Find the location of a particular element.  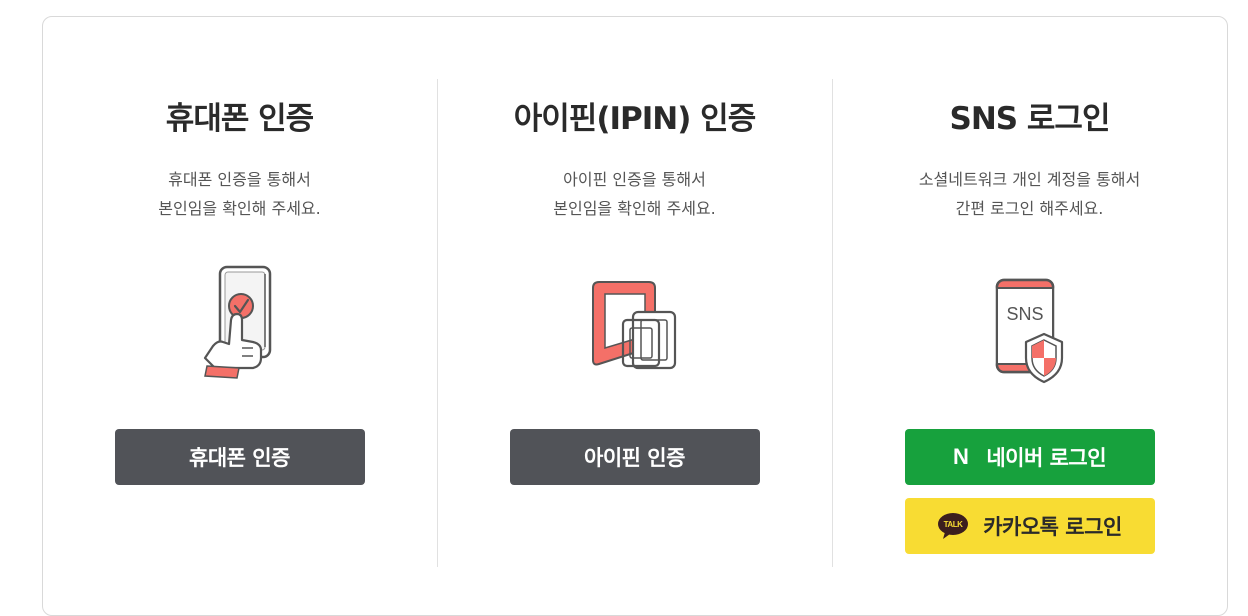

ipin-auth-title: 아이핀(IPIN) 인증 is located at coordinates (634, 119).